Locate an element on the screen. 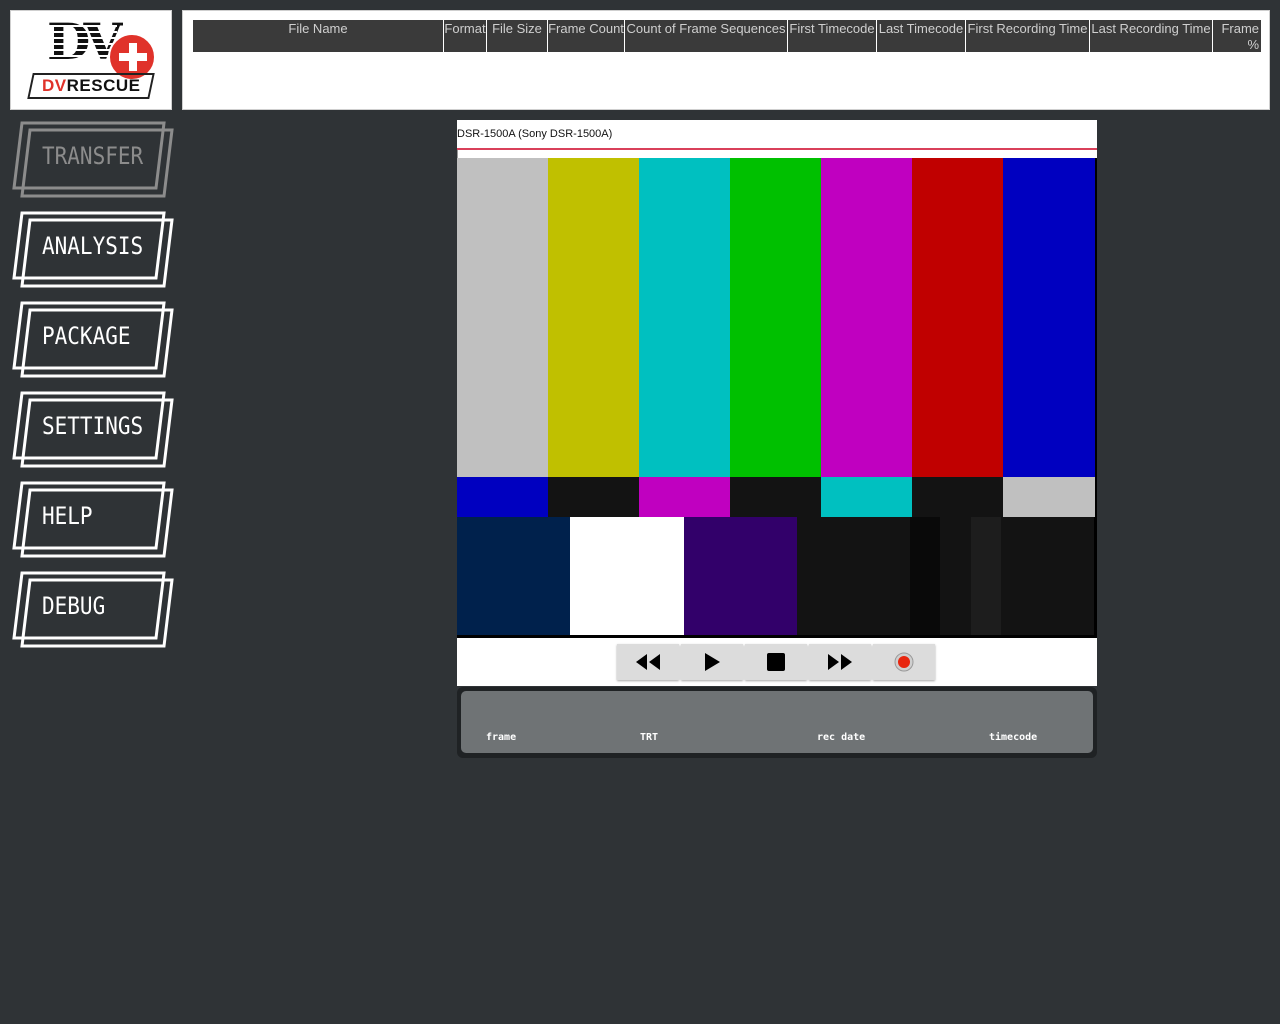  rewind-icon is located at coordinates (648, 662).